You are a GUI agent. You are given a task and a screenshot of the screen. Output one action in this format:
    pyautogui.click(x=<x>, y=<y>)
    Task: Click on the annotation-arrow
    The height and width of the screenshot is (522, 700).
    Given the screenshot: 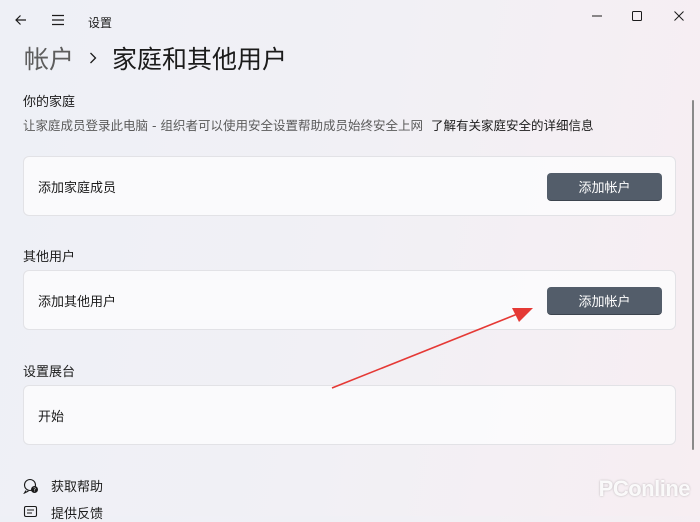 What is the action you would take?
    pyautogui.click(x=432, y=348)
    